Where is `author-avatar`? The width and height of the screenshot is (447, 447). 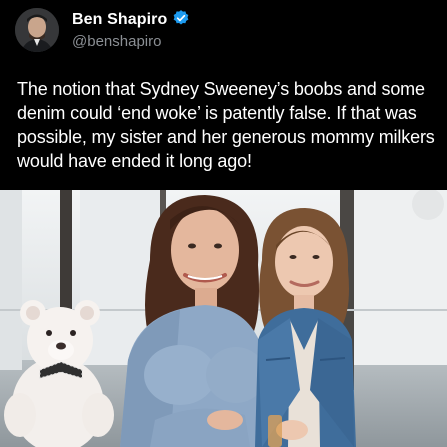 author-avatar is located at coordinates (37, 30).